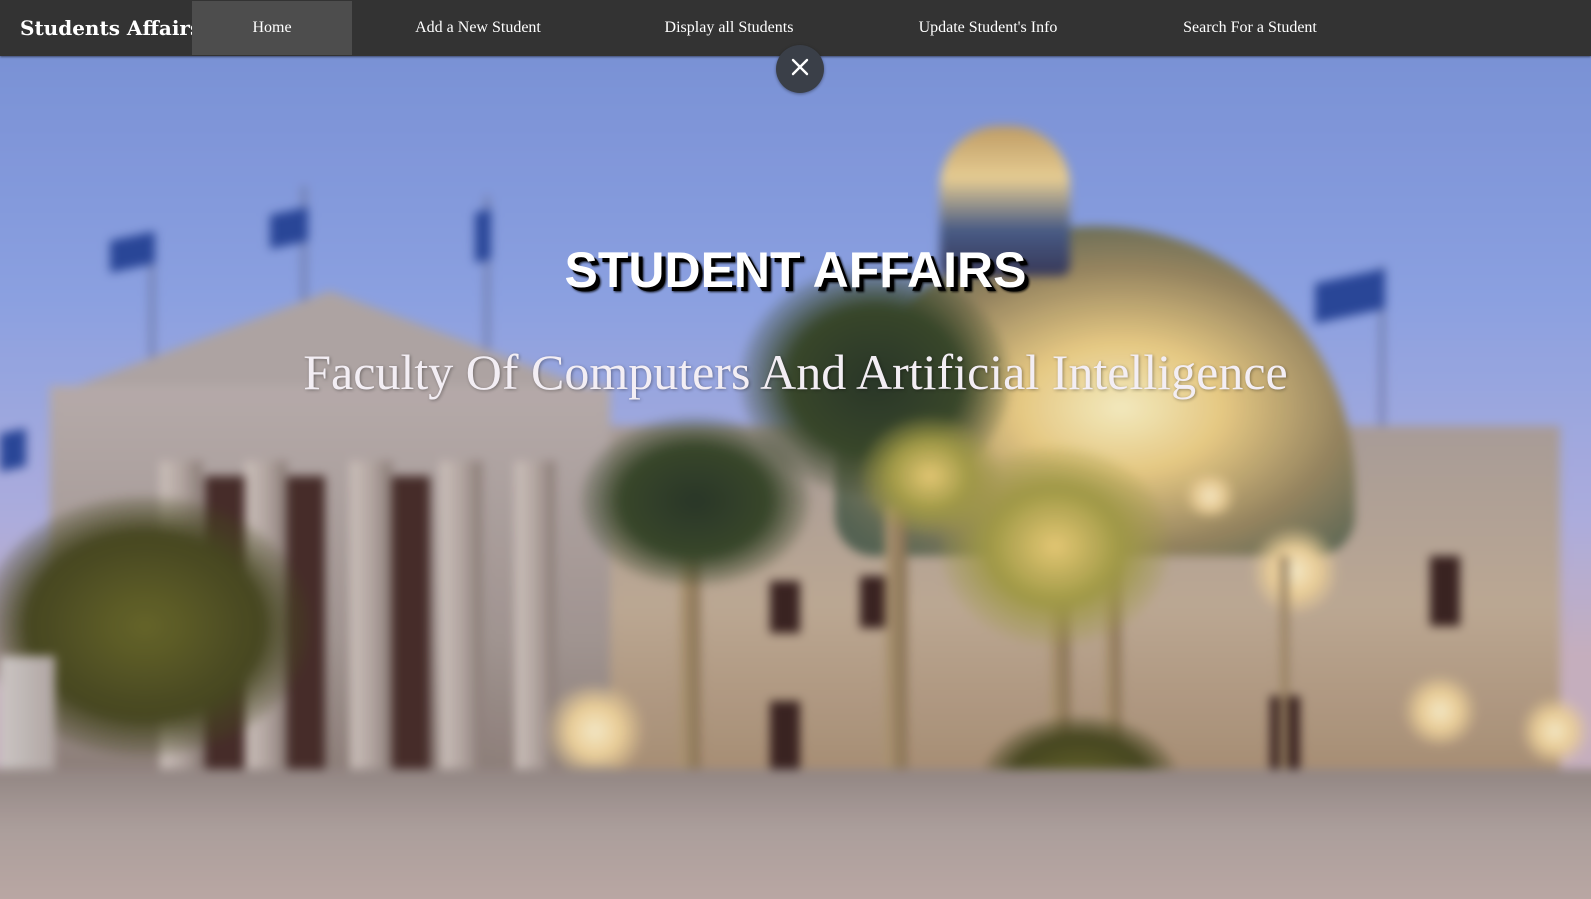 Image resolution: width=1591 pixels, height=899 pixels. Describe the element at coordinates (478, 28) in the screenshot. I see `nav-item-add-student: Add a New Student` at that location.